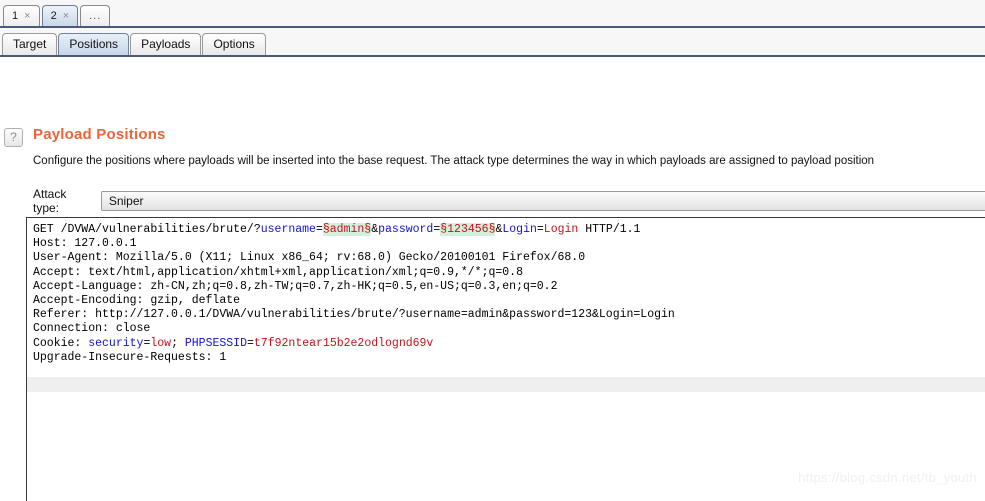 This screenshot has width=985, height=501. What do you see at coordinates (137, 300) in the screenshot?
I see `code-token: Accept-Encoding: gzip, deflate` at bounding box center [137, 300].